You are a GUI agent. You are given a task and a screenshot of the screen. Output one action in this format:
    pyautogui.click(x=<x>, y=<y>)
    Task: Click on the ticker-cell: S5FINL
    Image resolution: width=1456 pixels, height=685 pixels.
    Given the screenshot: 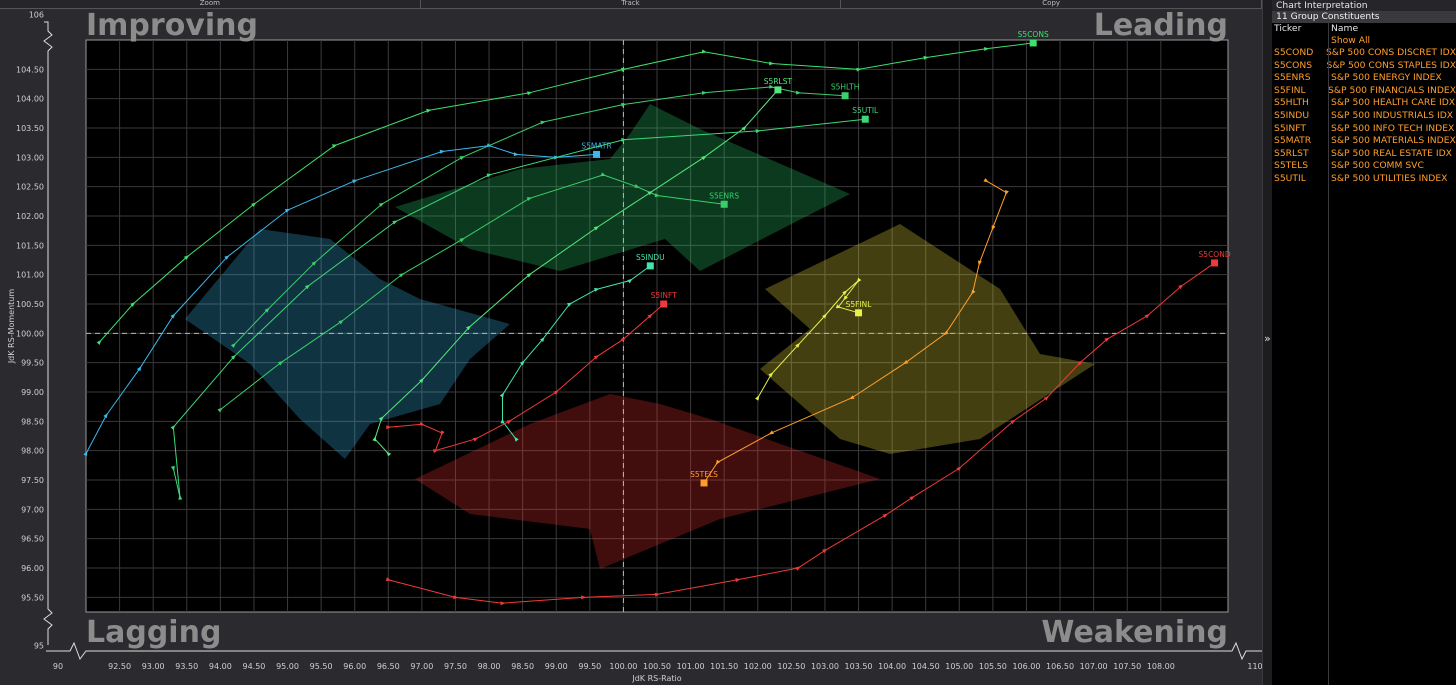 What is the action you would take?
    pyautogui.click(x=1290, y=90)
    